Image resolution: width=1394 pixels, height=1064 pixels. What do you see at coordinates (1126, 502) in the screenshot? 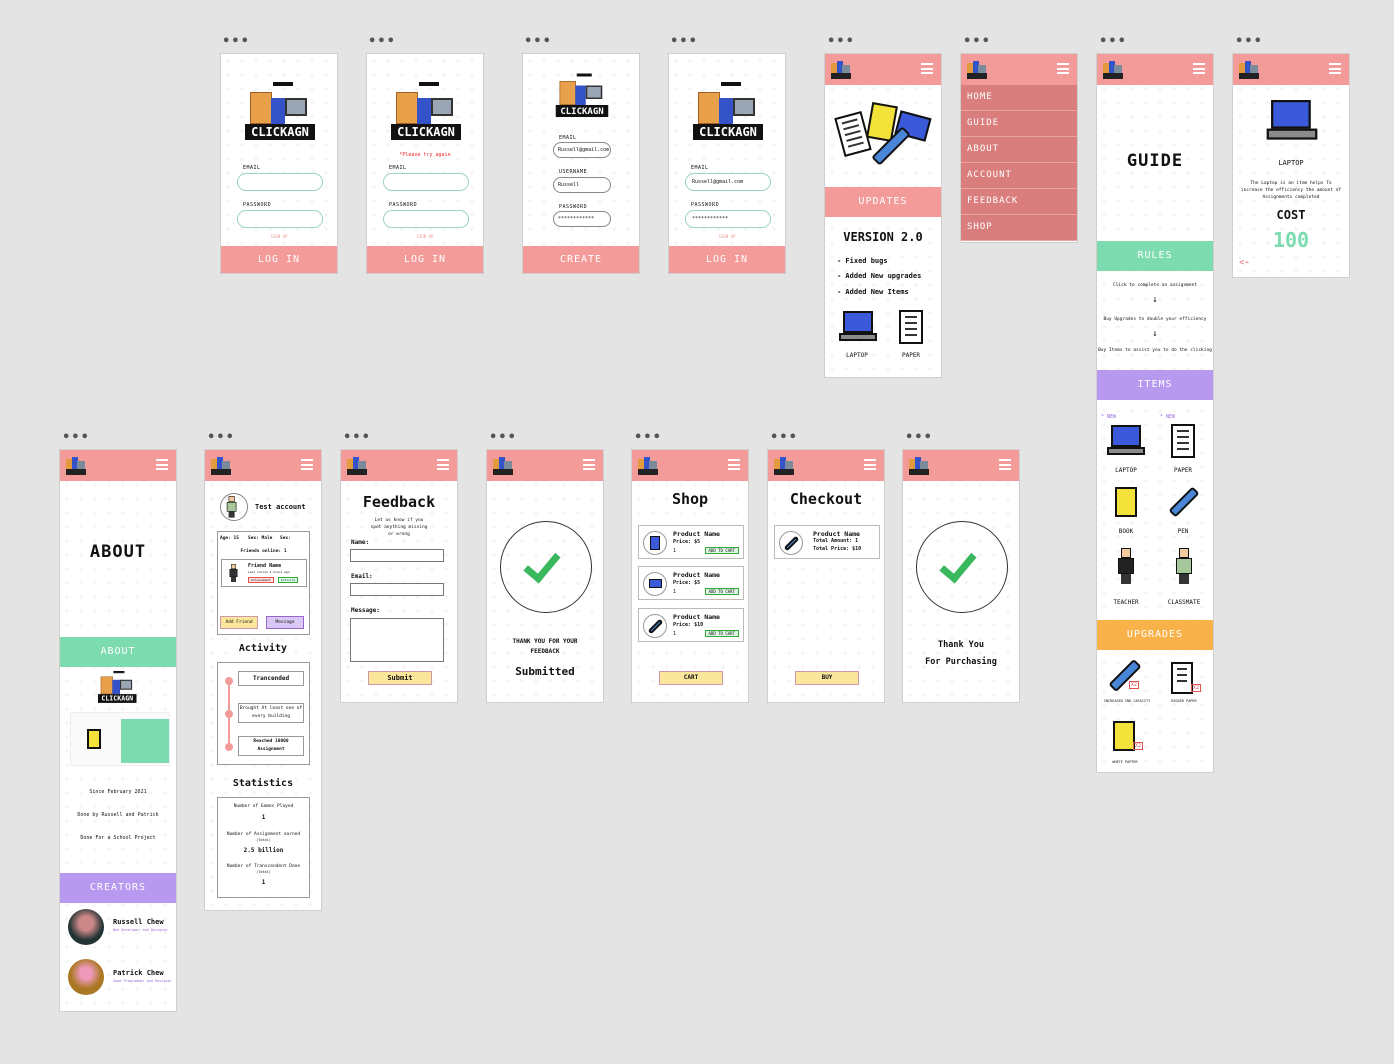
I see `book-icon` at bounding box center [1126, 502].